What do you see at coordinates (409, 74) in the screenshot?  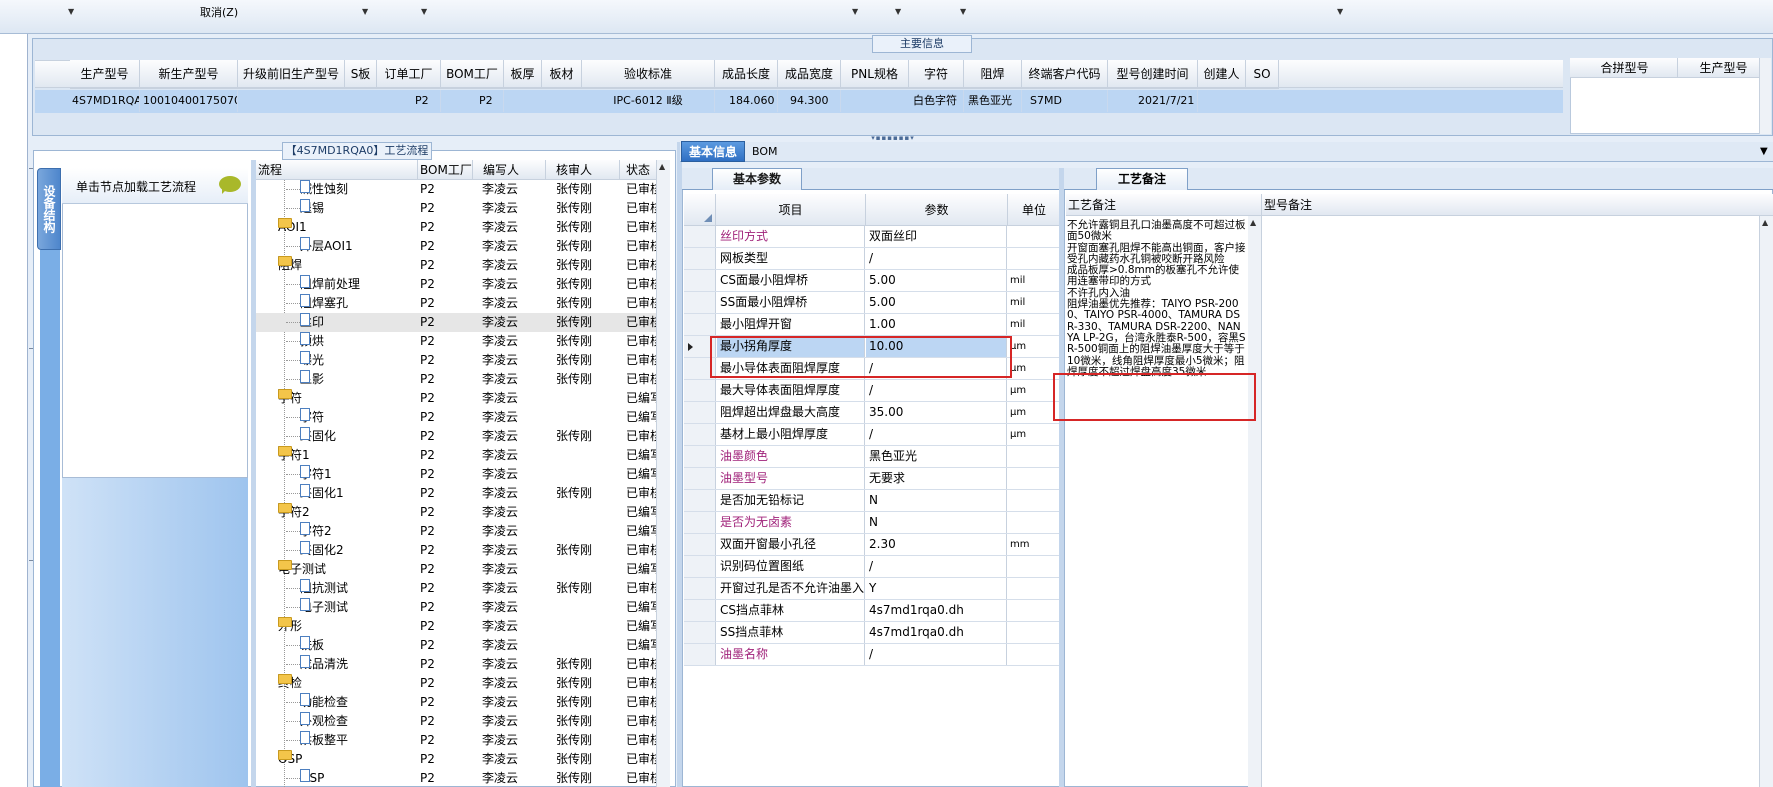 I see `col-header: 订单工厂` at bounding box center [409, 74].